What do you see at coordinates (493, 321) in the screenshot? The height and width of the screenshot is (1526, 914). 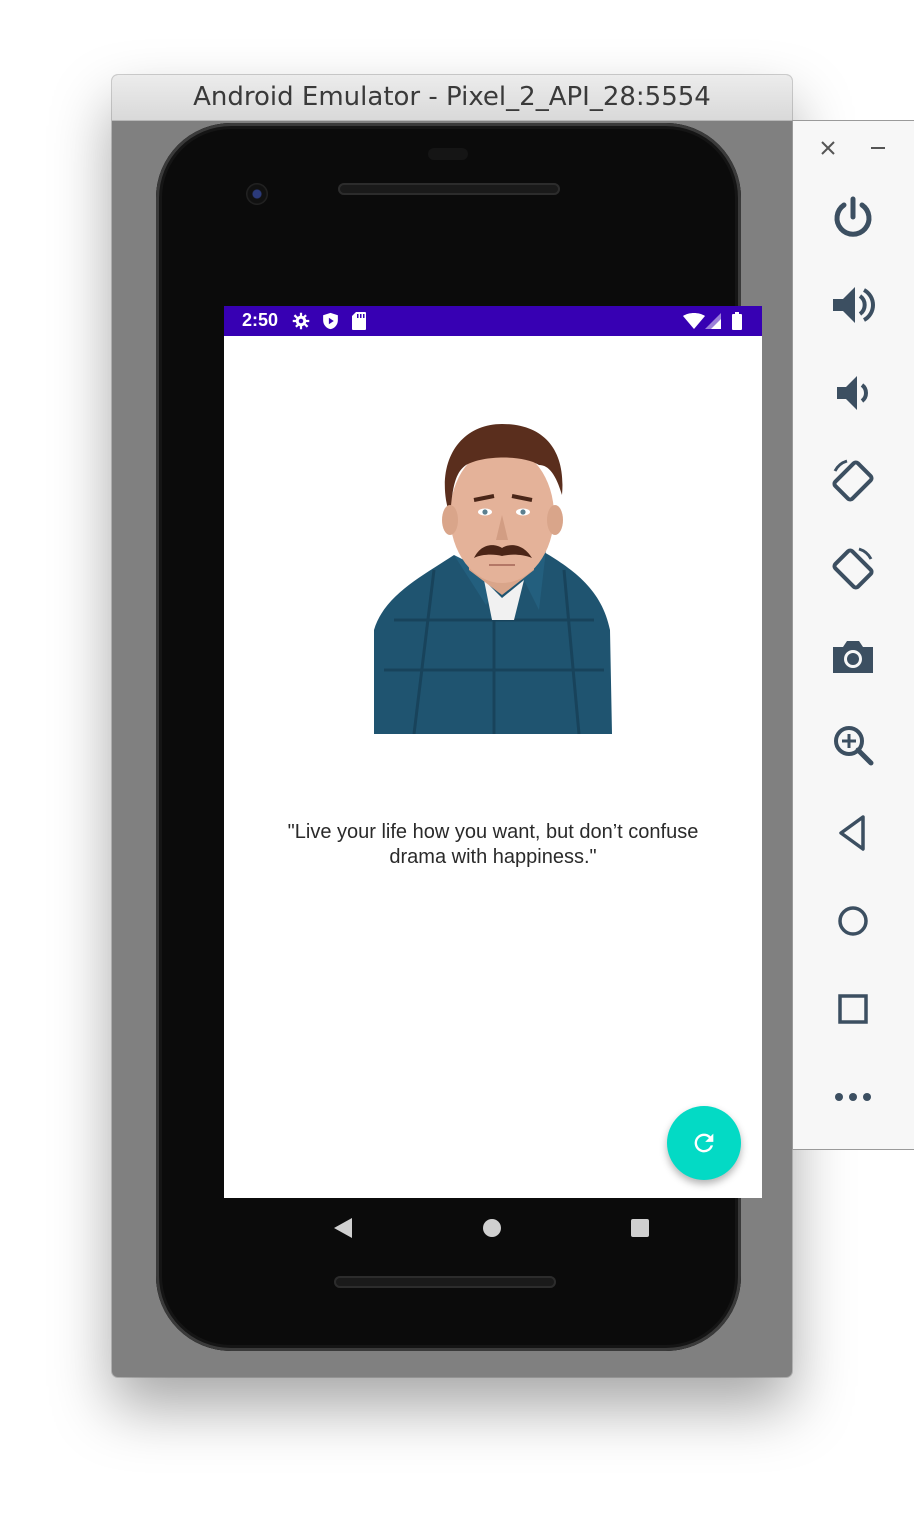 I see `status-bar: 2:50` at bounding box center [493, 321].